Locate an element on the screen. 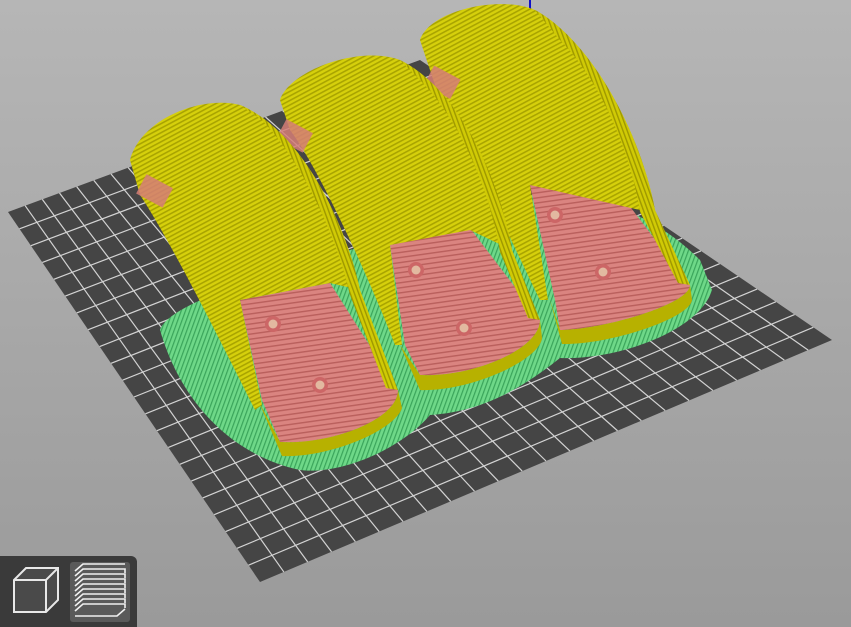 The width and height of the screenshot is (851, 627). layers-preview-icon is located at coordinates (100, 592).